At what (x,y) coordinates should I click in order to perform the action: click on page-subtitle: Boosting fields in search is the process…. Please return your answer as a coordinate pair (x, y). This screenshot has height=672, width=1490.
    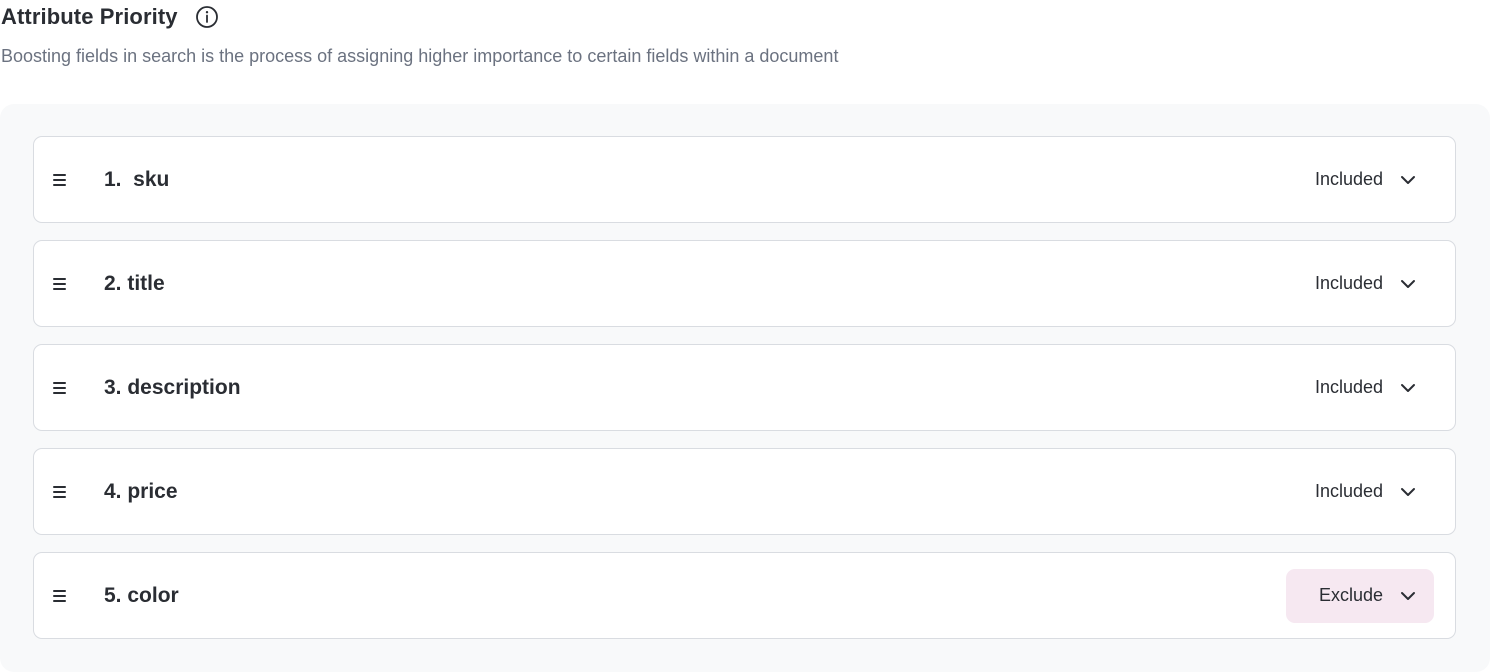
    Looking at the image, I should click on (420, 56).